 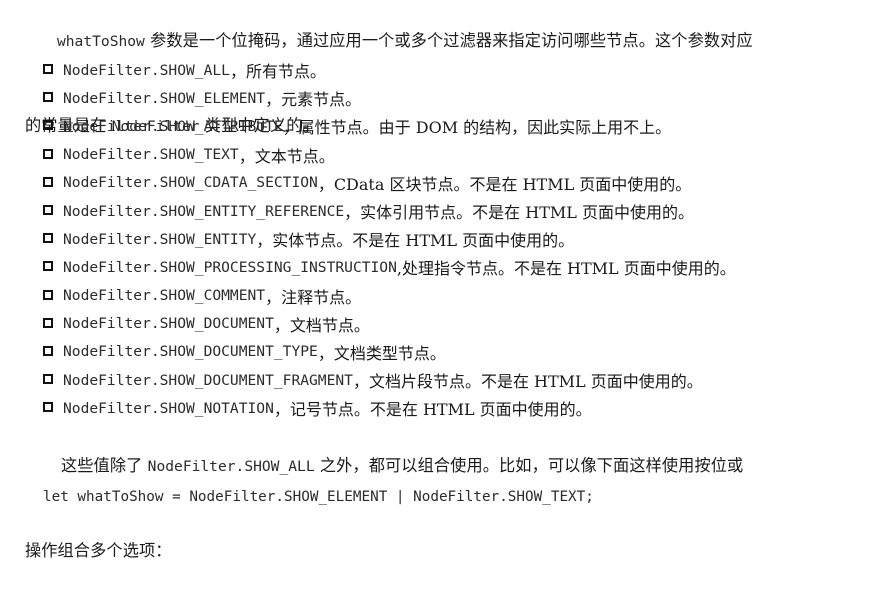 What do you see at coordinates (173, 126) in the screenshot?
I see `list-item-code: NodeFilter.SHOW_ATTRIBUTE` at bounding box center [173, 126].